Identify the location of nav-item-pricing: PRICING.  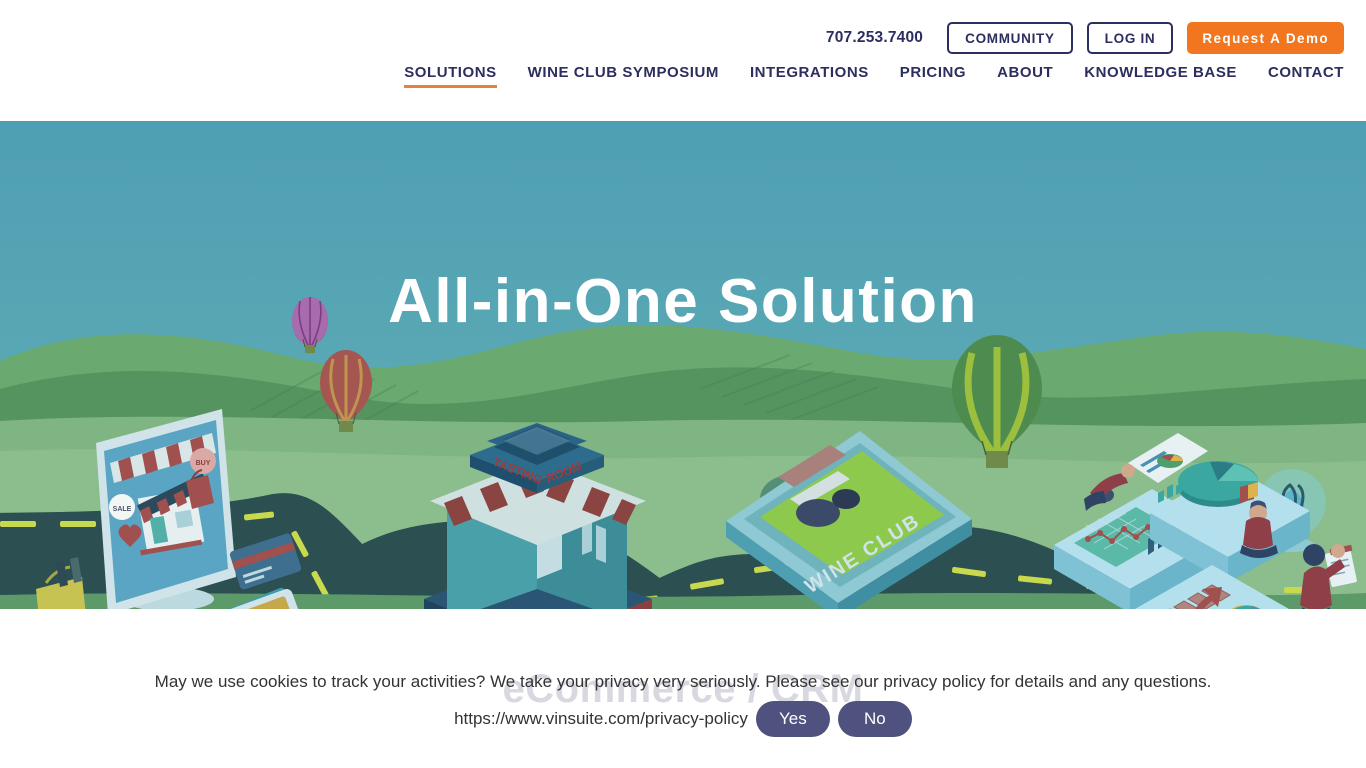
(933, 77).